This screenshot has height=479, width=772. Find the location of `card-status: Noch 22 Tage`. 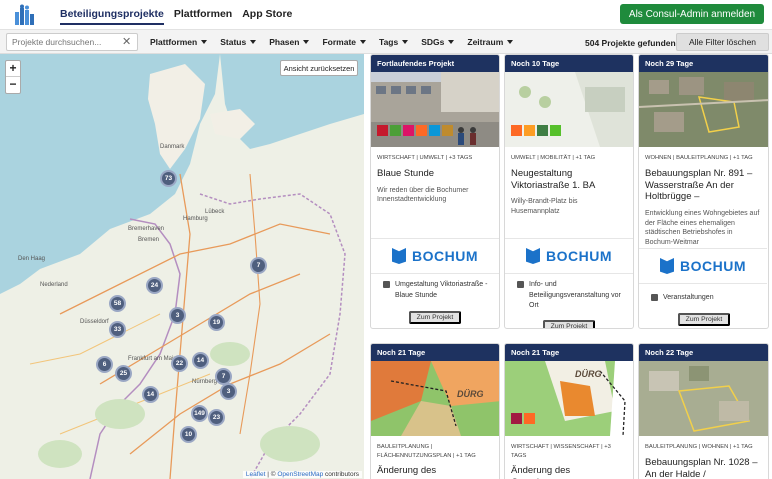

card-status: Noch 22 Tage is located at coordinates (703, 352).